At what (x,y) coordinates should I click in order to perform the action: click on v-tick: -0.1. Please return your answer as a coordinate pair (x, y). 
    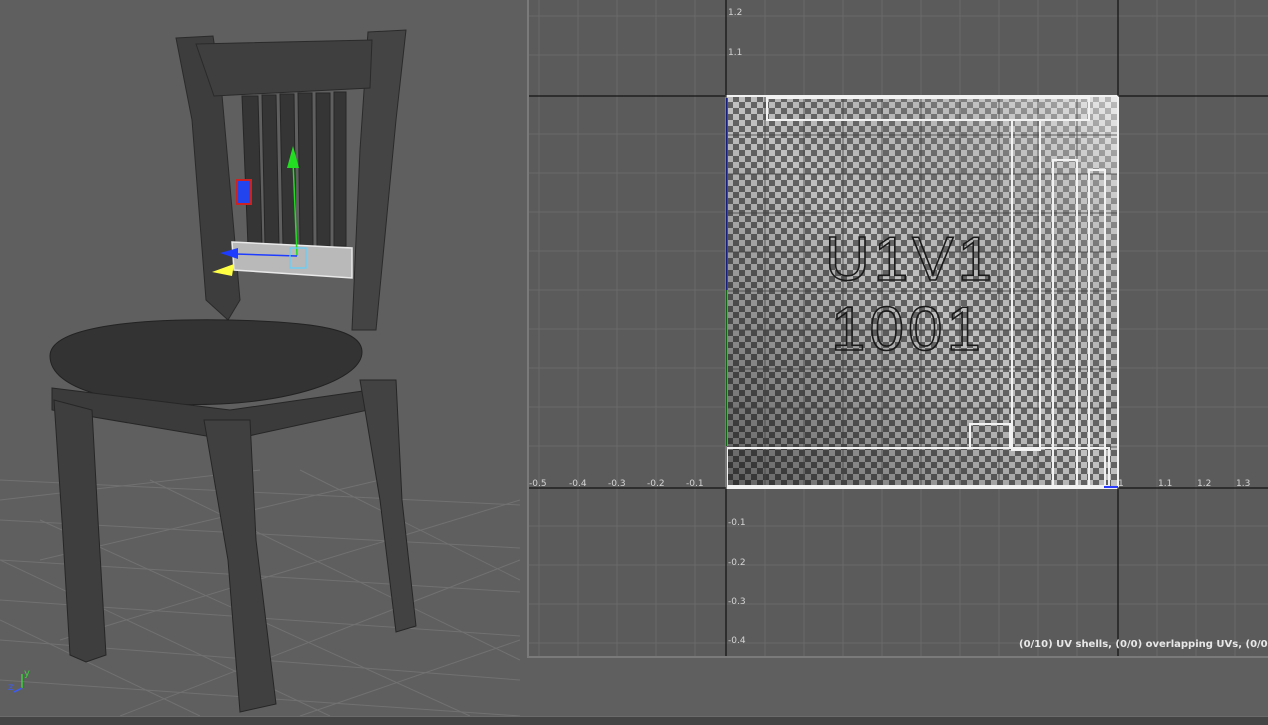
    Looking at the image, I should click on (737, 523).